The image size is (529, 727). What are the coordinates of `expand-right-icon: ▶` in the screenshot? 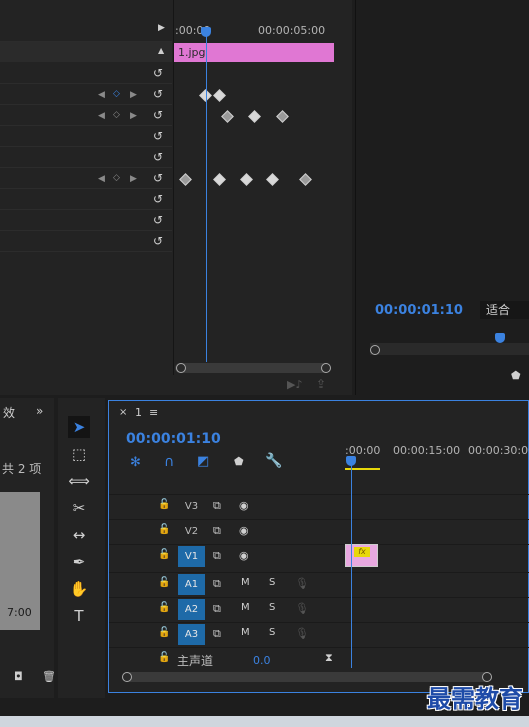 It's located at (161, 28).